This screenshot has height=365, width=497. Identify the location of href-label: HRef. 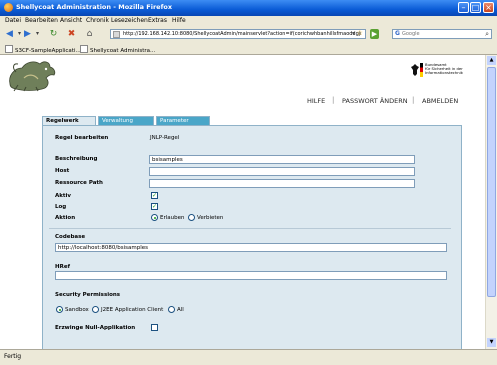
(62, 267).